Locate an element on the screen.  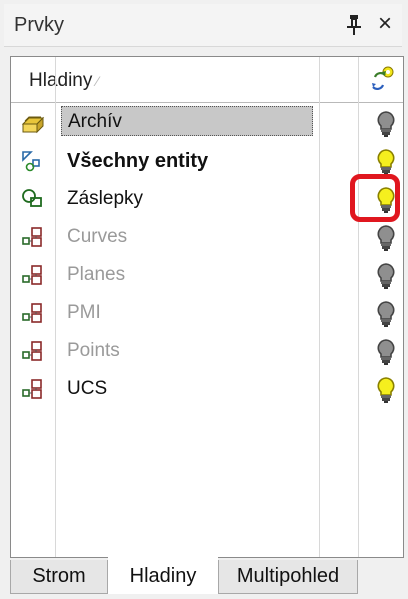
layer-name: Planes is located at coordinates (96, 274).